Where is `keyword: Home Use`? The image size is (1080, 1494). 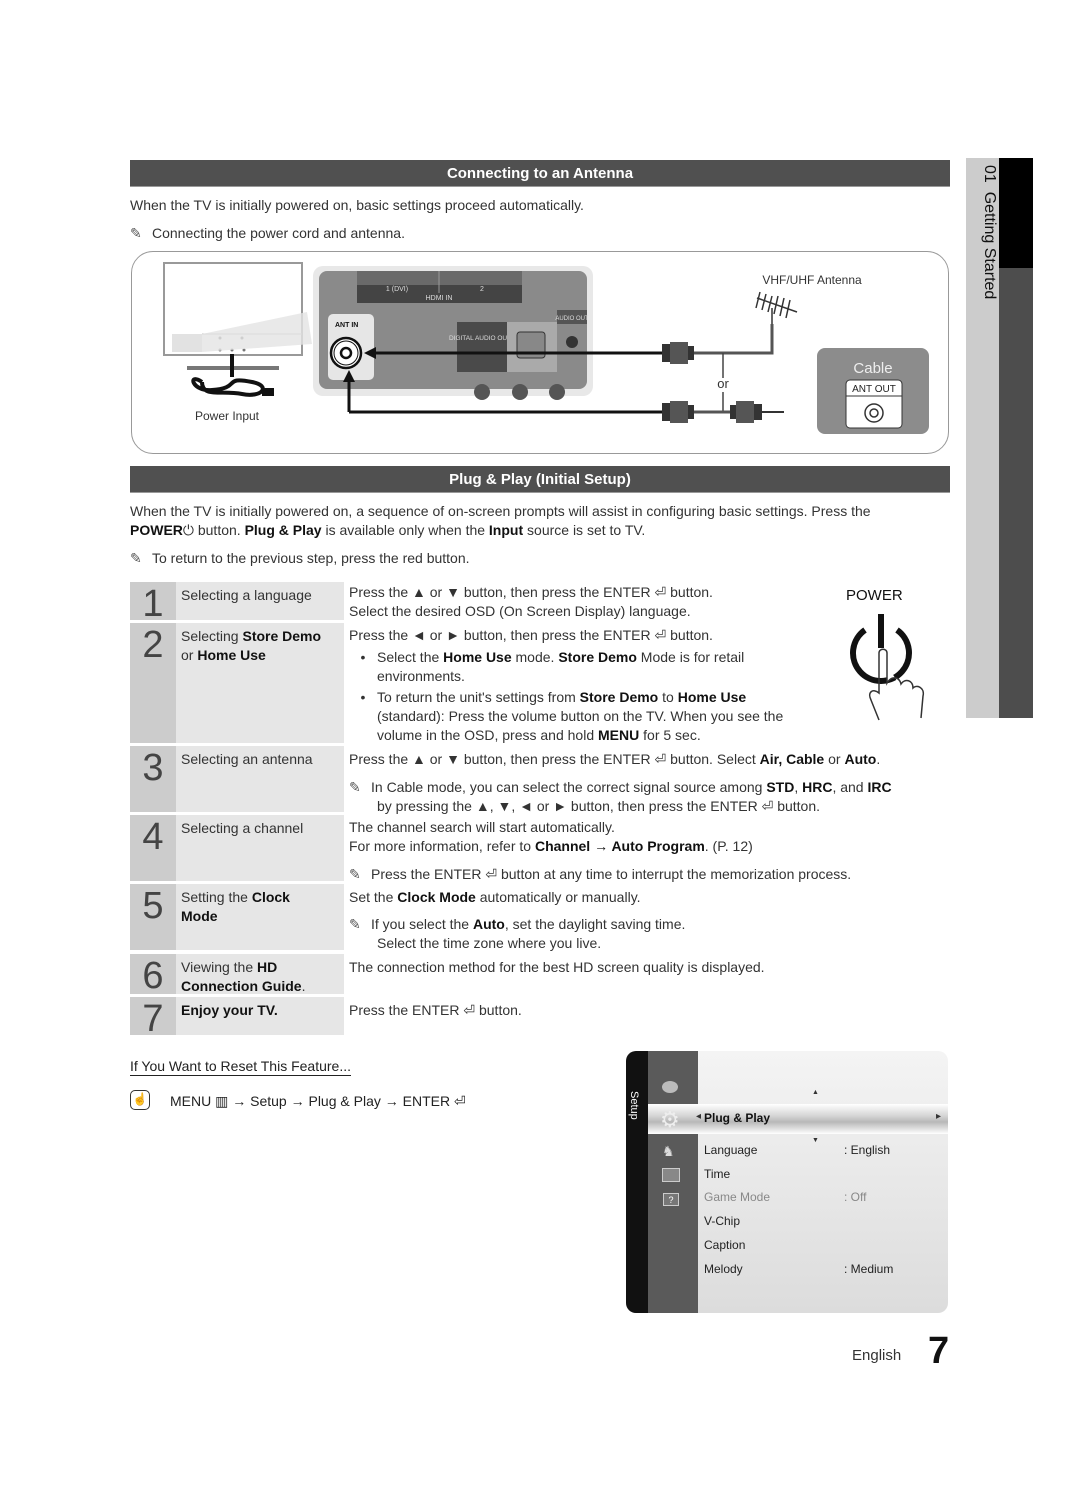 keyword: Home Use is located at coordinates (231, 655).